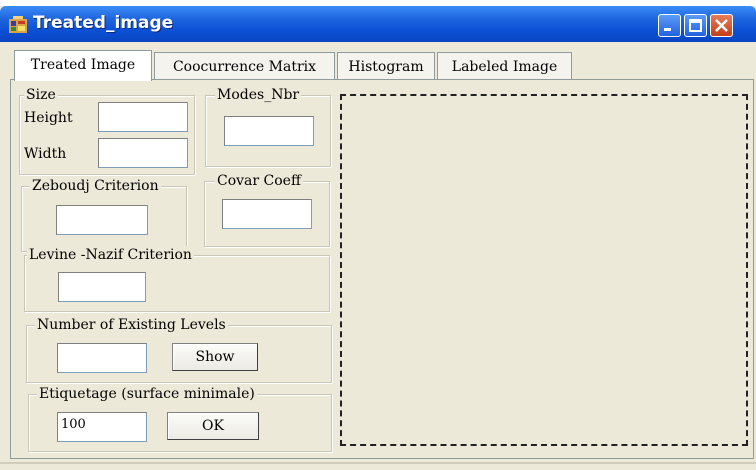 The width and height of the screenshot is (756, 470). What do you see at coordinates (110, 255) in the screenshot?
I see `levine-nazif-title: Levine -Nazif Criterion` at bounding box center [110, 255].